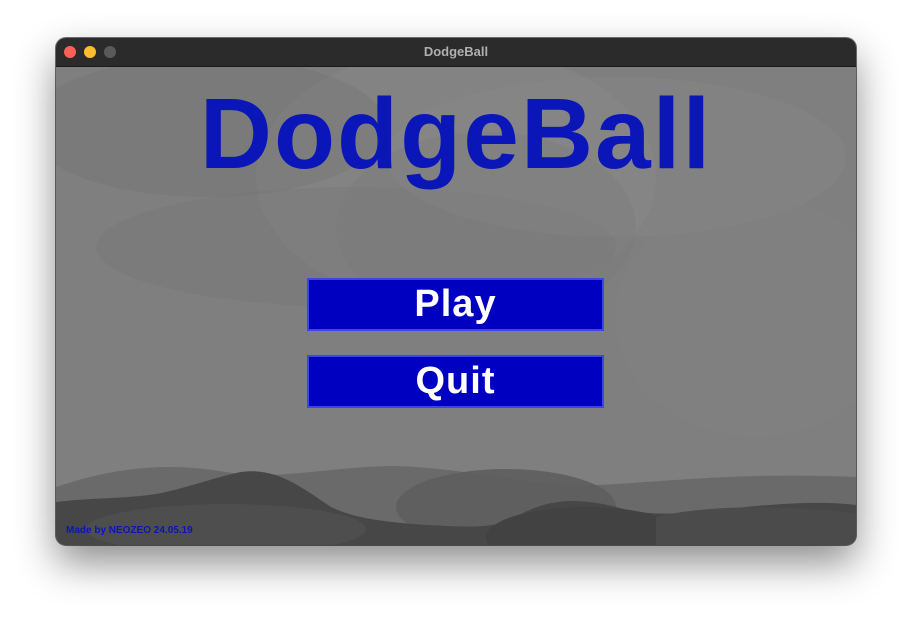  What do you see at coordinates (456, 134) in the screenshot?
I see `game-title: DodgeBall` at bounding box center [456, 134].